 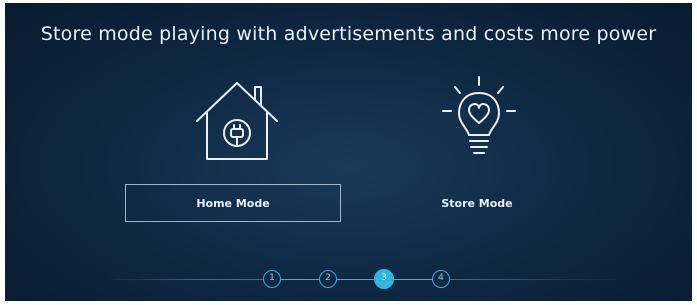 I want to click on step-2: 2, so click(x=328, y=279).